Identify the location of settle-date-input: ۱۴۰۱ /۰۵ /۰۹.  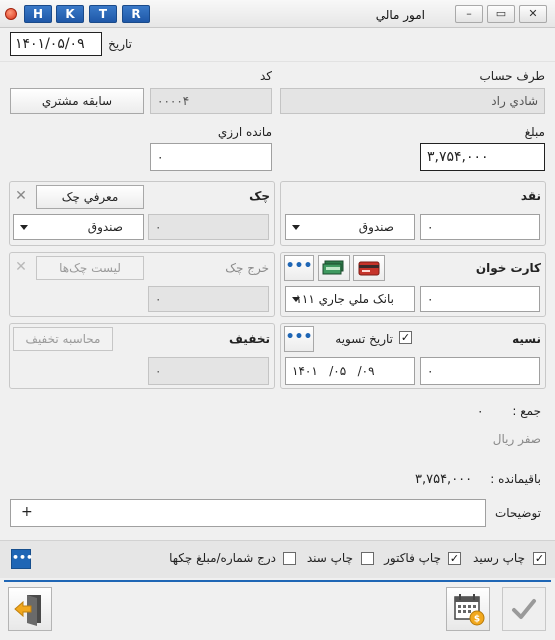
(350, 371).